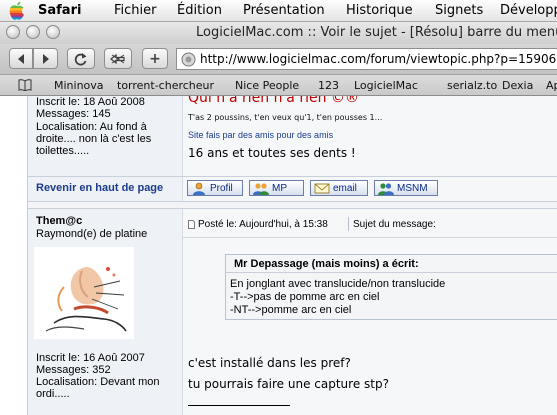 This screenshot has width=557, height=415. I want to click on apple-logo-icon, so click(17, 11).